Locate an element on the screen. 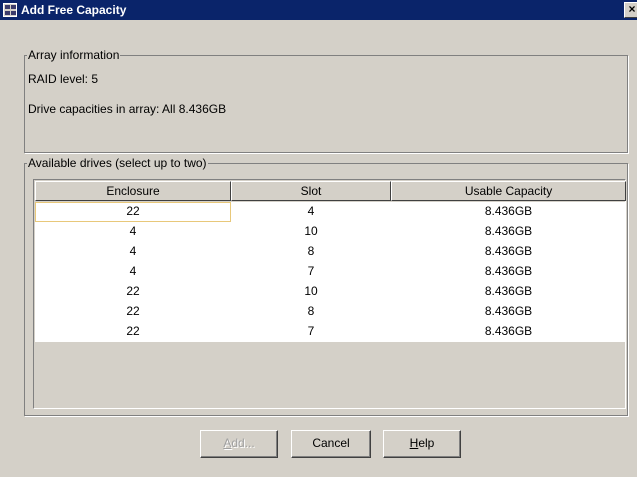 The height and width of the screenshot is (477, 640). table-header: Enclosure Slot Usable Capacity is located at coordinates (330, 191).